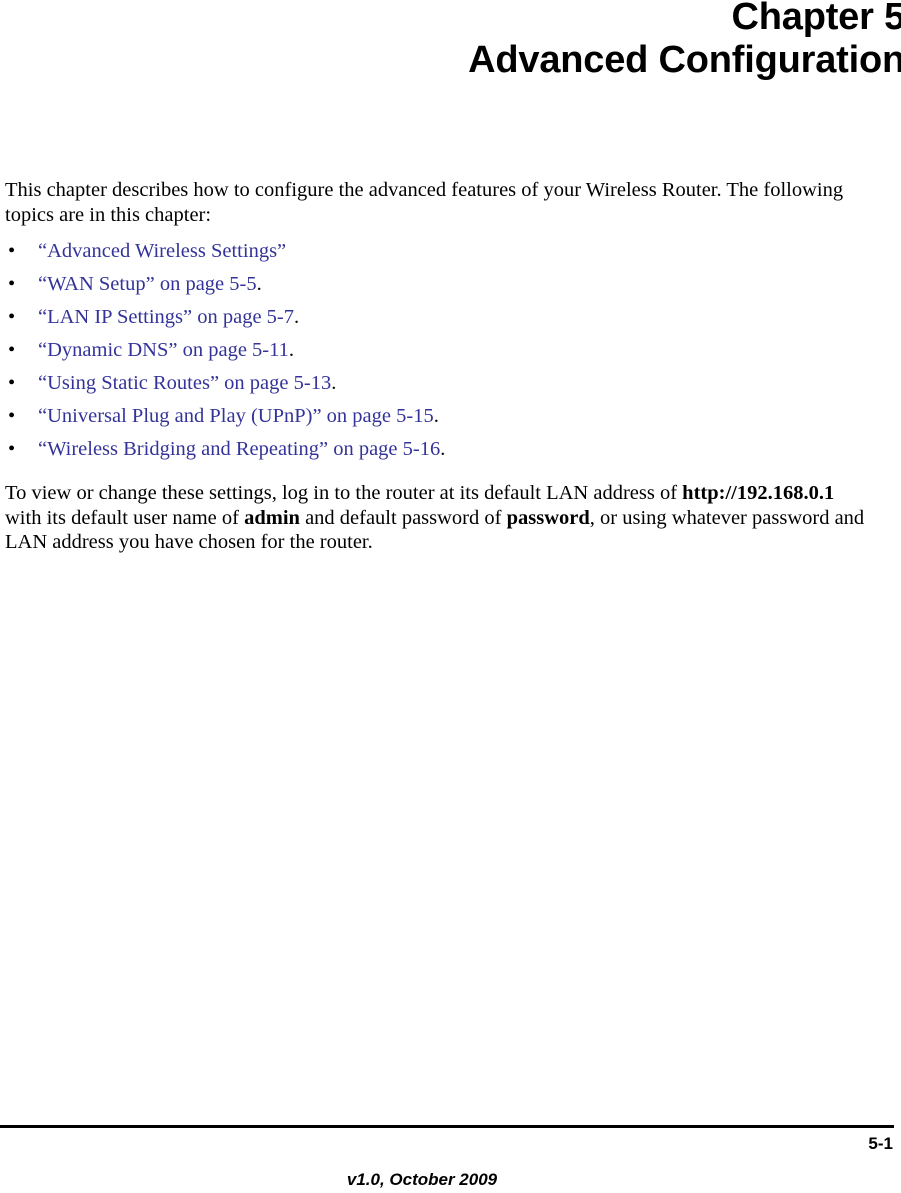 The width and height of the screenshot is (901, 1193). Describe the element at coordinates (422, 1179) in the screenshot. I see `document-version: v1.0, October 2009` at that location.